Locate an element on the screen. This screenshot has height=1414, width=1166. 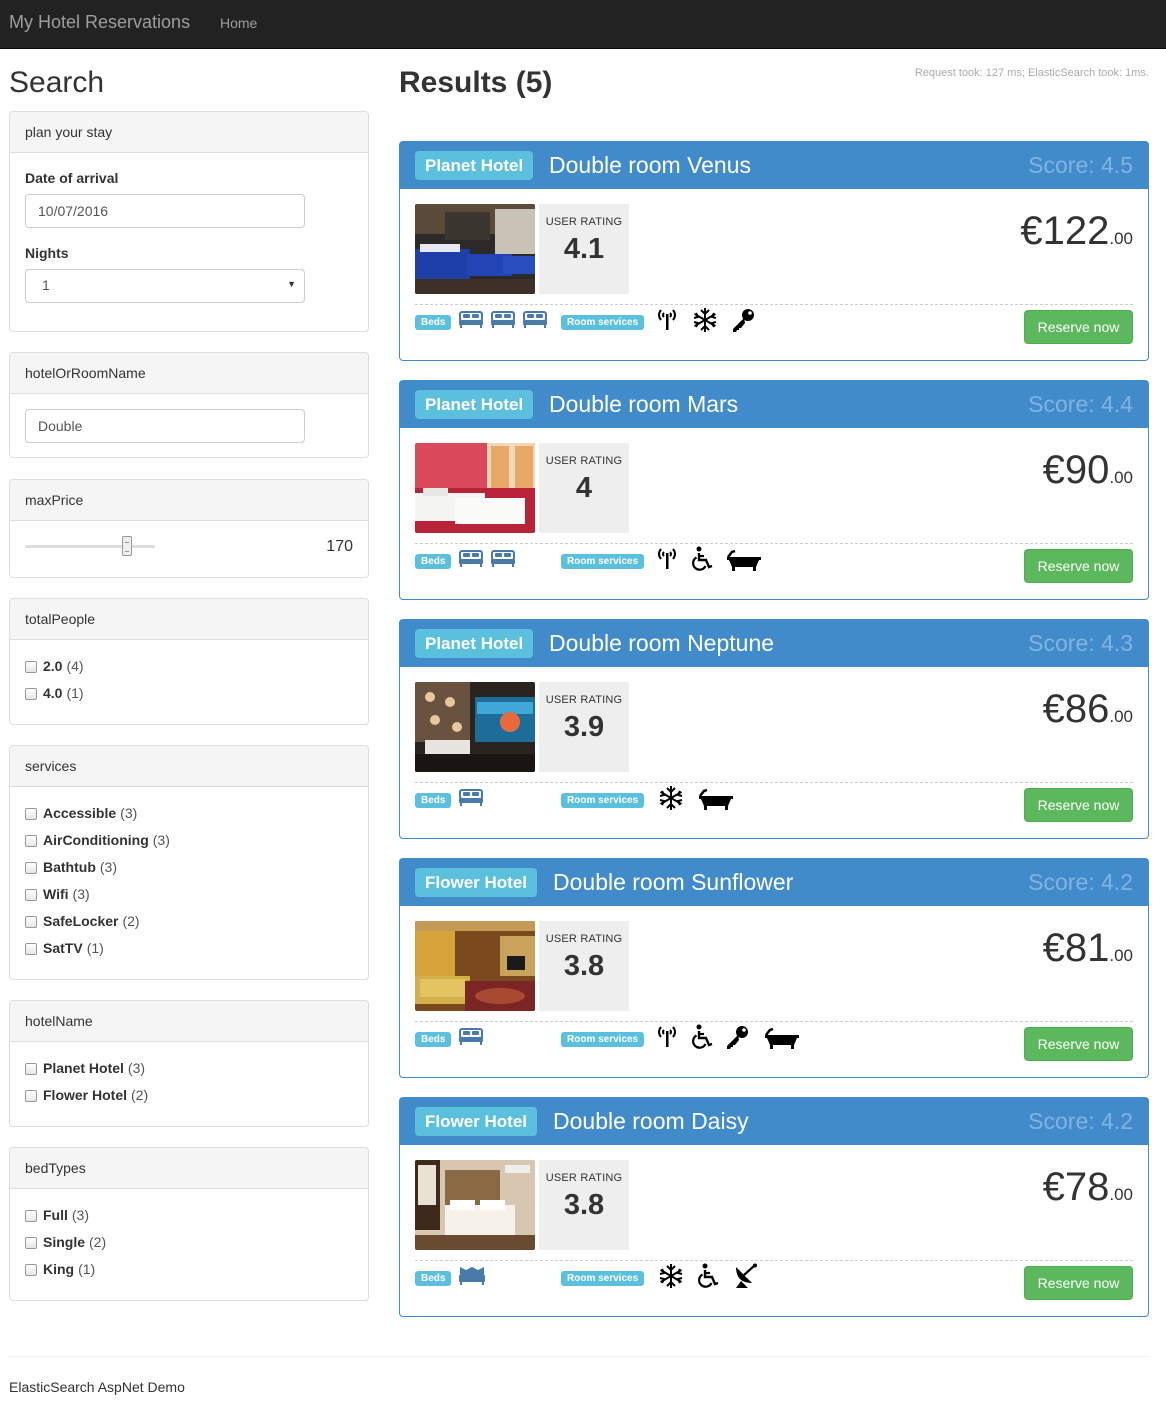
max-price-slider is located at coordinates (90, 546).